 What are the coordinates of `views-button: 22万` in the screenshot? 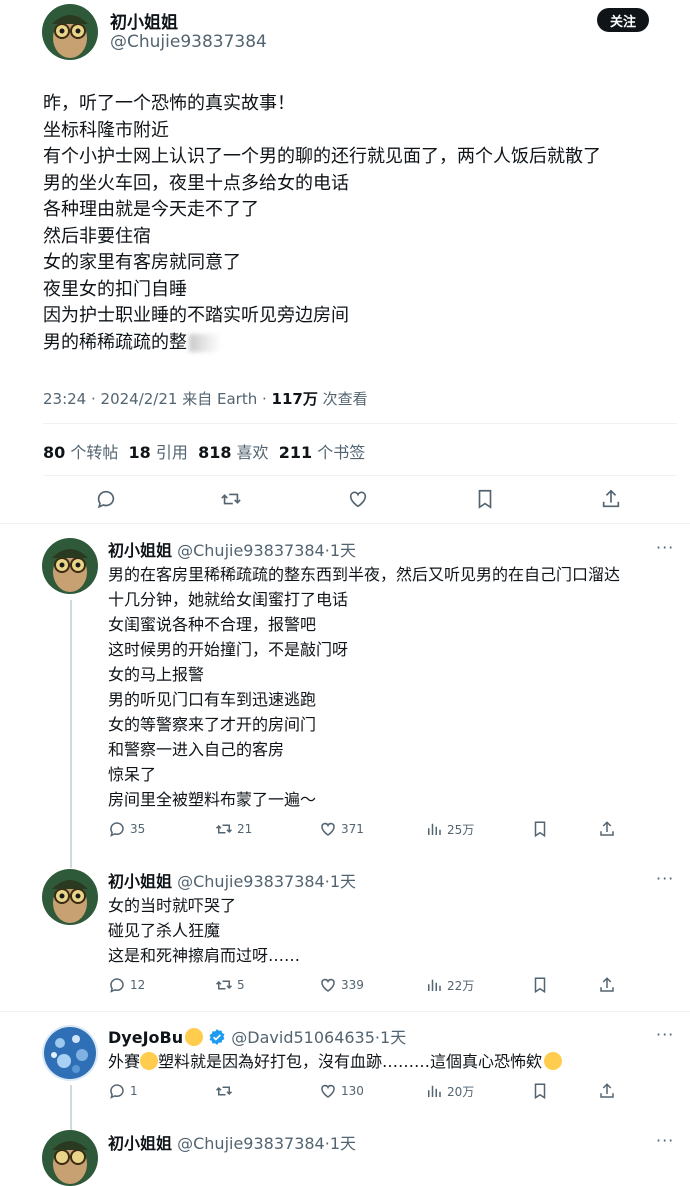 It's located at (449, 985).